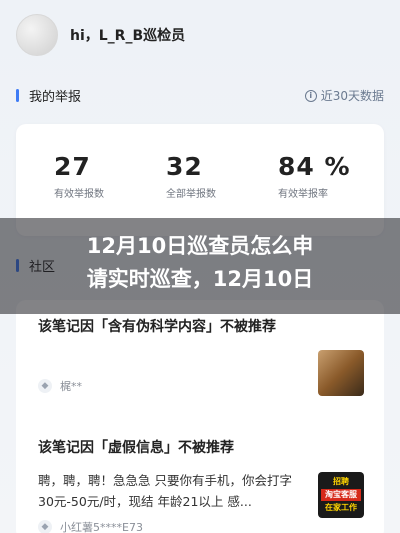 Image resolution: width=400 pixels, height=533 pixels. What do you see at coordinates (352, 96) in the screenshot?
I see `last-30-days-label: 近30天数据` at bounding box center [352, 96].